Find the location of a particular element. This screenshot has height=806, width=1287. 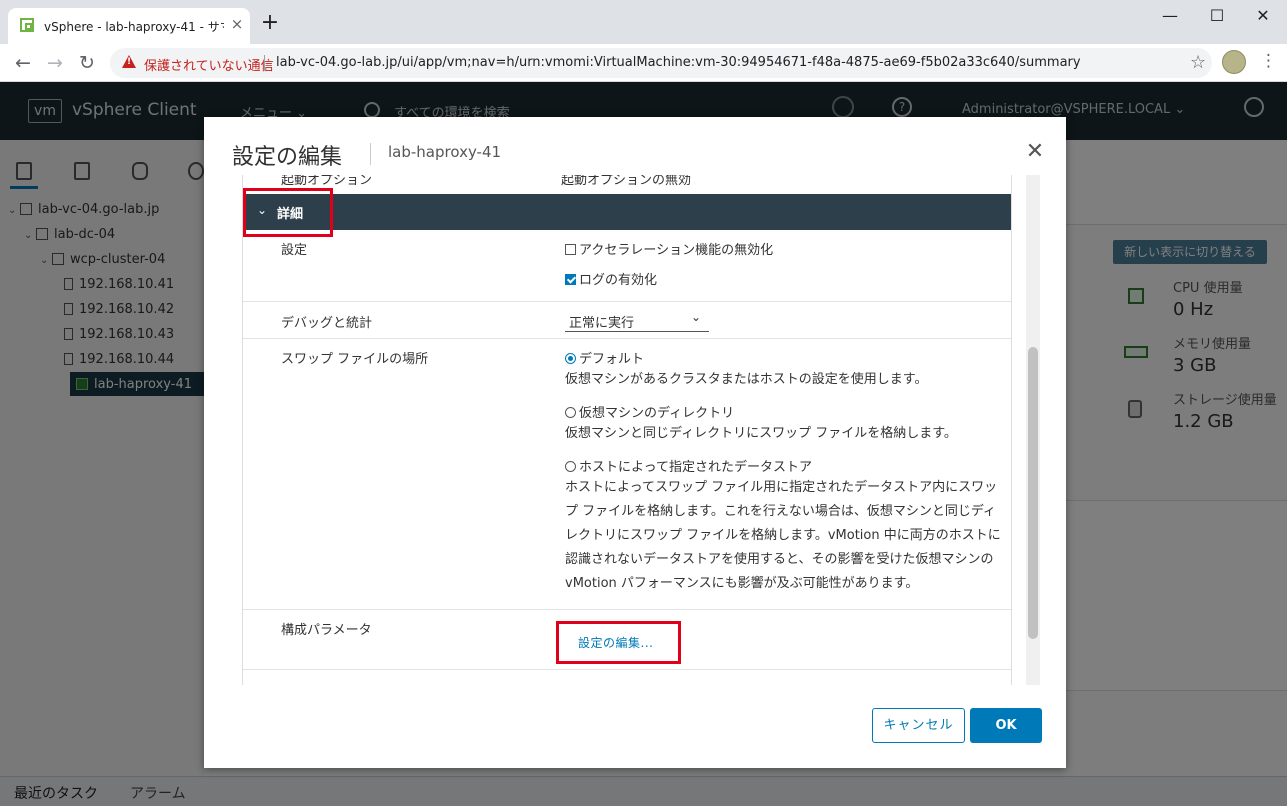

tab-title: vSphere - lab-haproxy-41 - サマリ is located at coordinates (134, 27).